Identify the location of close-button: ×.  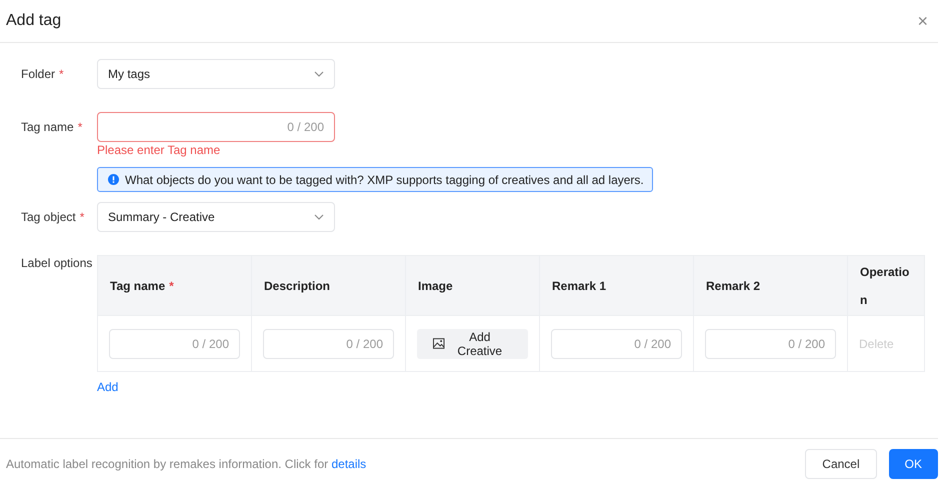
(922, 21).